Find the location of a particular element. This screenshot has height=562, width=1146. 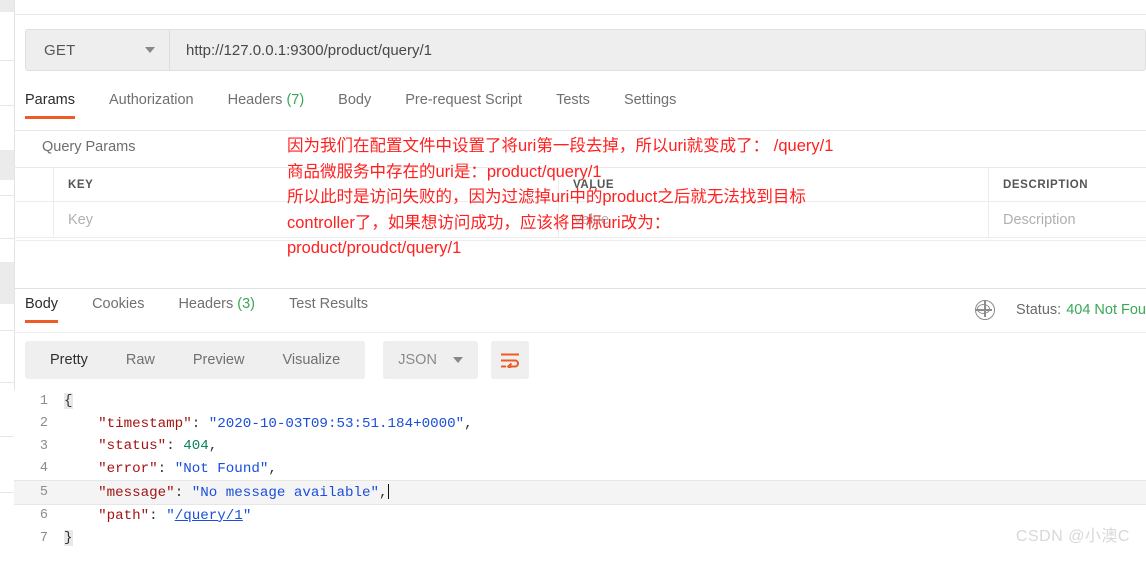

response-tab-cookies: Cookies is located at coordinates (118, 309).